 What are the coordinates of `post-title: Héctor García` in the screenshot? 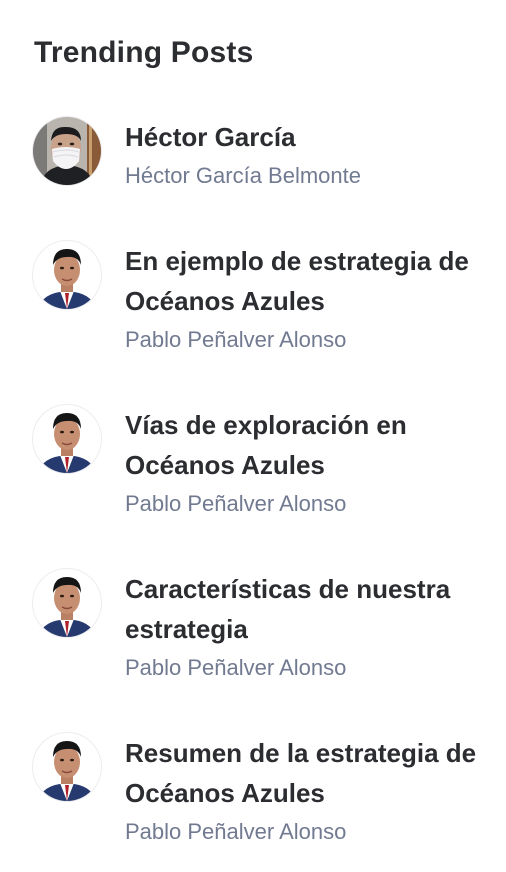 It's located at (305, 137).